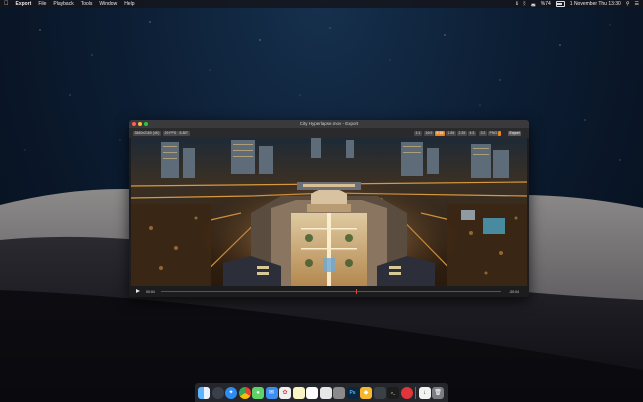 The width and height of the screenshot is (643, 402). What do you see at coordinates (462, 133) in the screenshot?
I see `aspect-235-button: 2.35` at bounding box center [462, 133].